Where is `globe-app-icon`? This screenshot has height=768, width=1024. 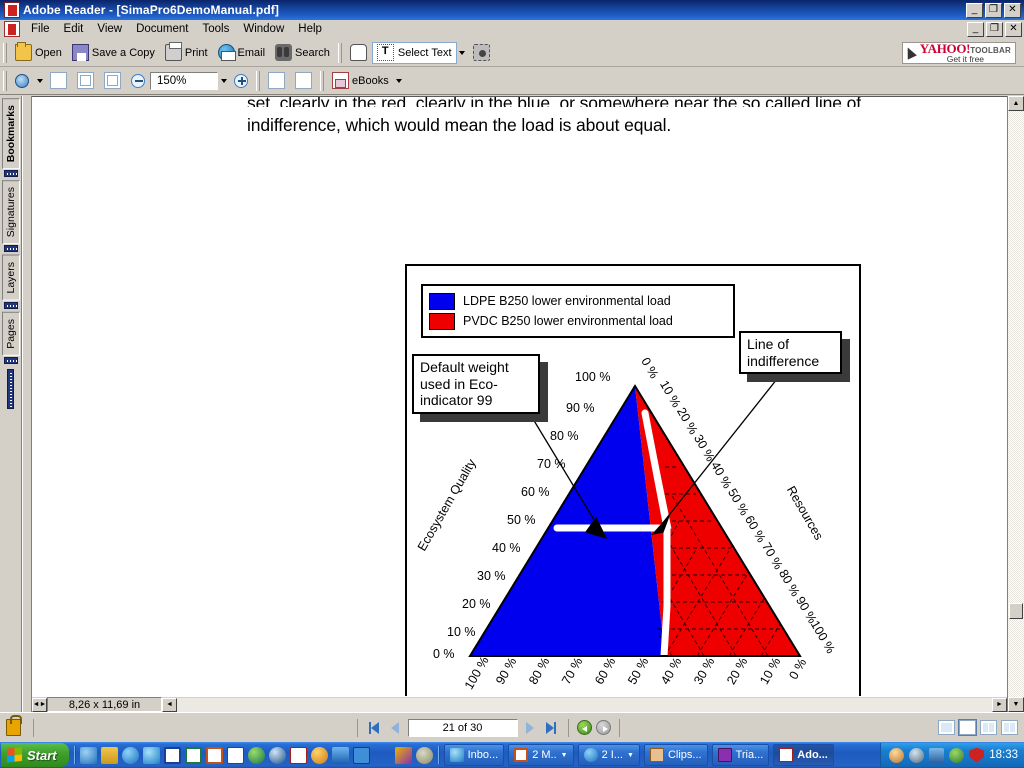 globe-app-icon is located at coordinates (256, 755).